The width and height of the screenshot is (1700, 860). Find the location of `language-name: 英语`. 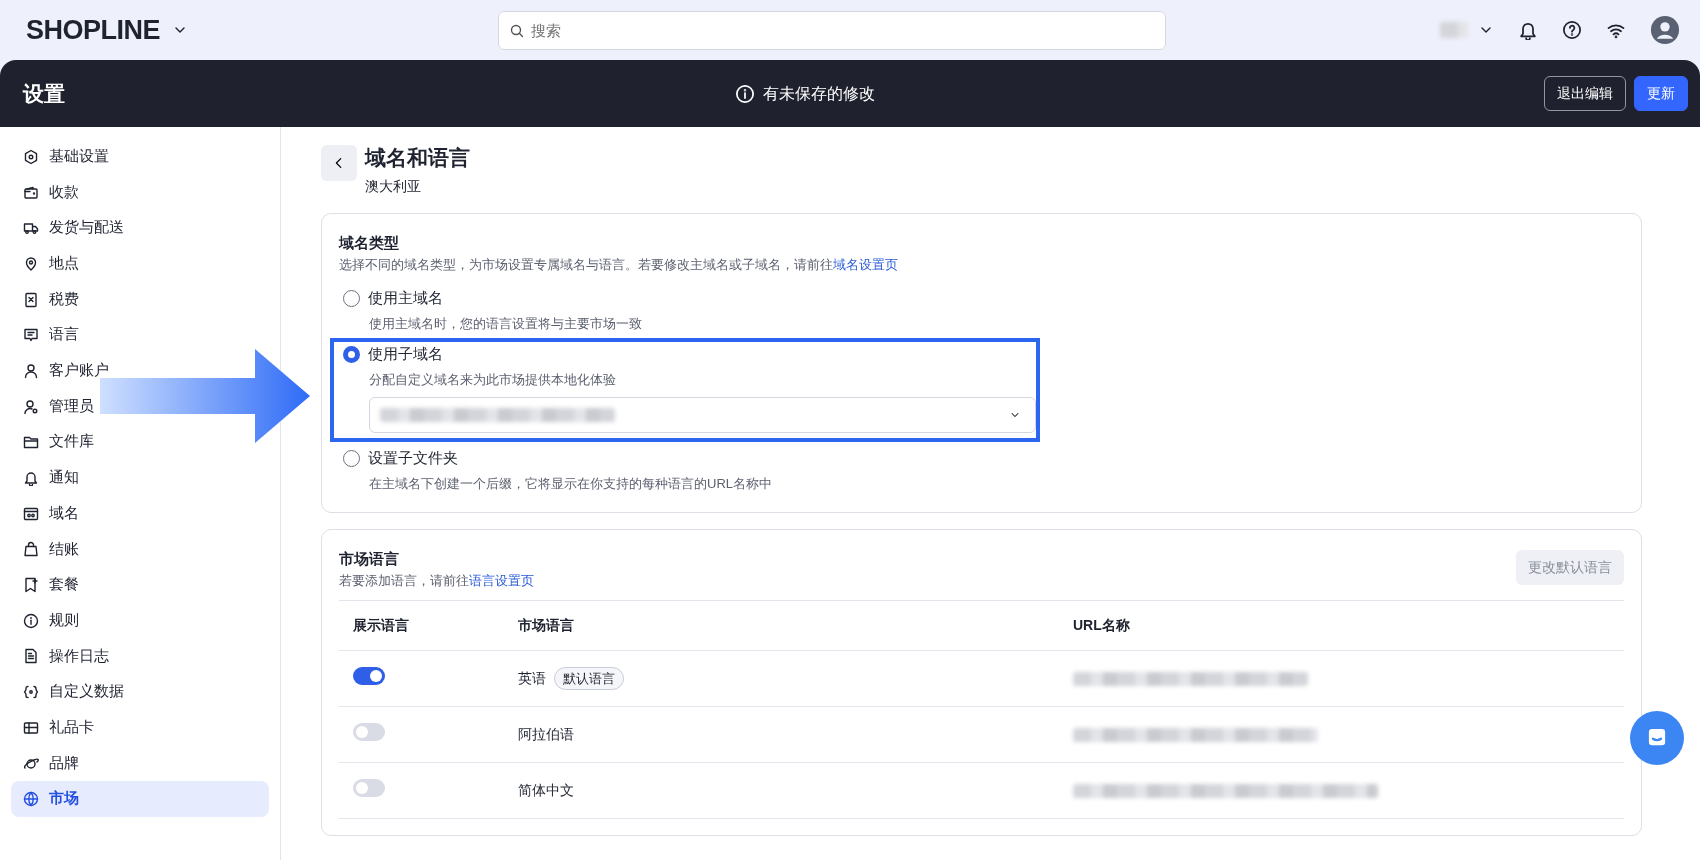

language-name: 英语 is located at coordinates (532, 679).